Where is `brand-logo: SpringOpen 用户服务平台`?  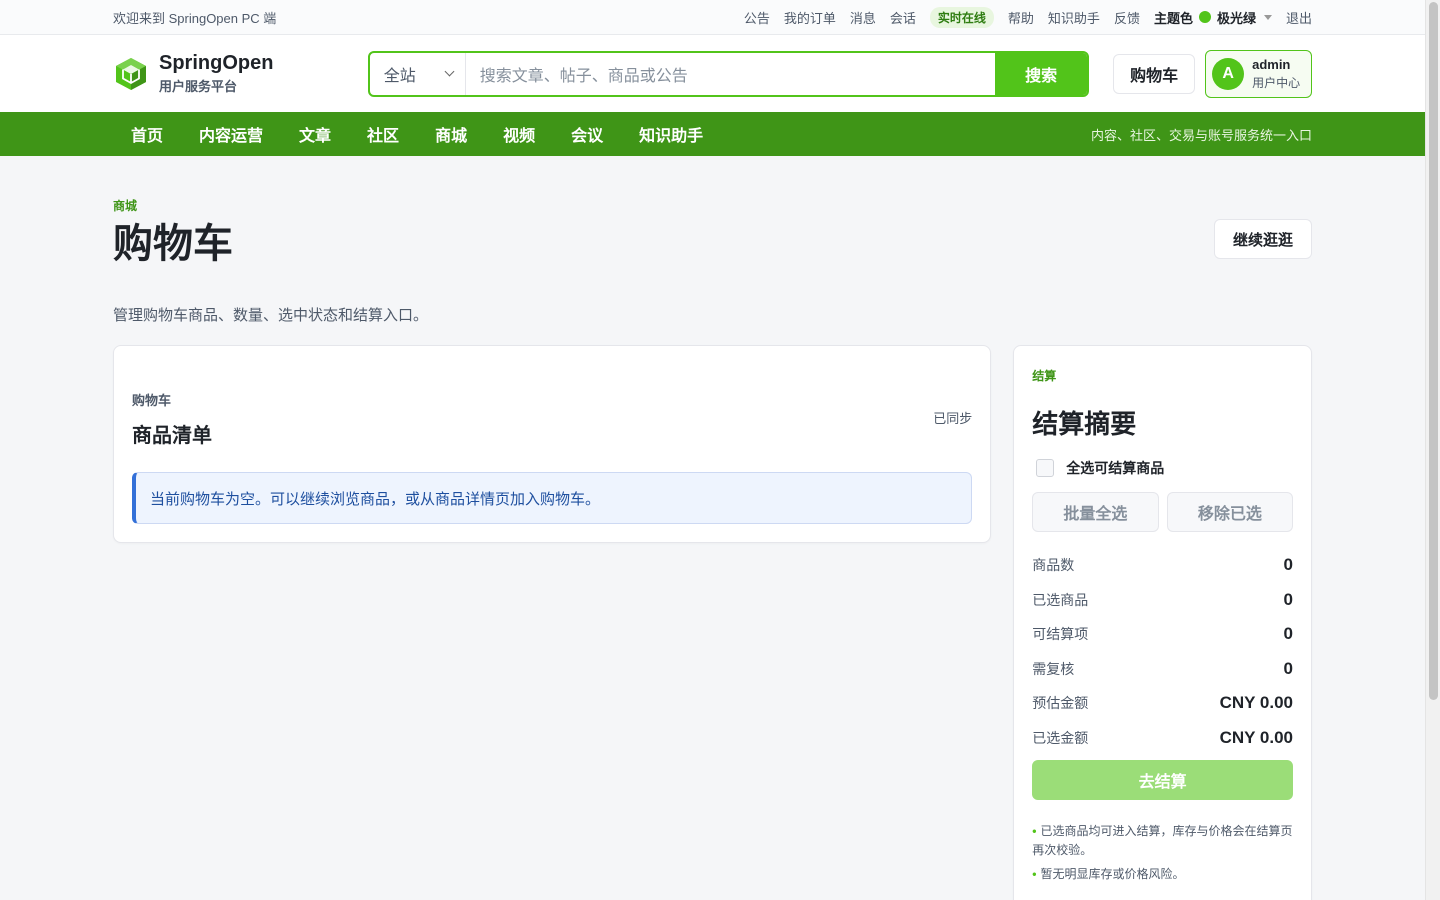 brand-logo: SpringOpen 用户服务平台 is located at coordinates (240, 74).